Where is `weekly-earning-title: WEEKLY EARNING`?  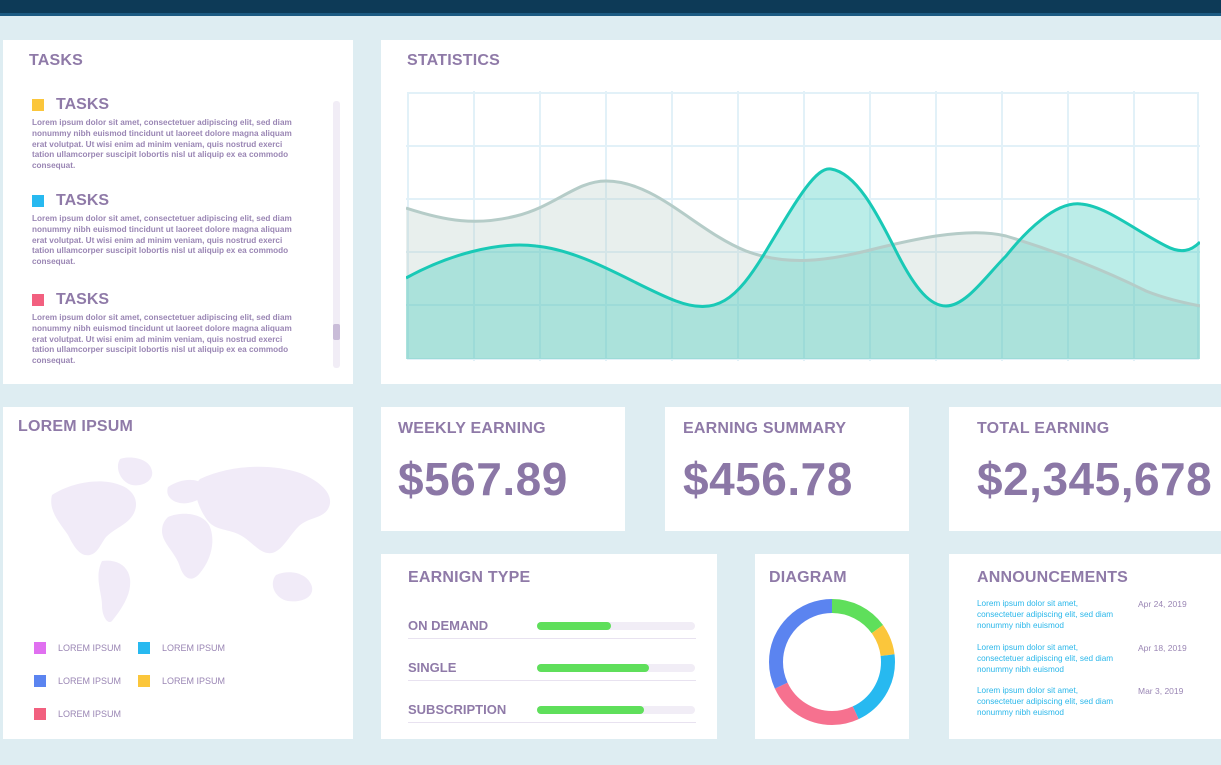 weekly-earning-title: WEEKLY EARNING is located at coordinates (472, 429).